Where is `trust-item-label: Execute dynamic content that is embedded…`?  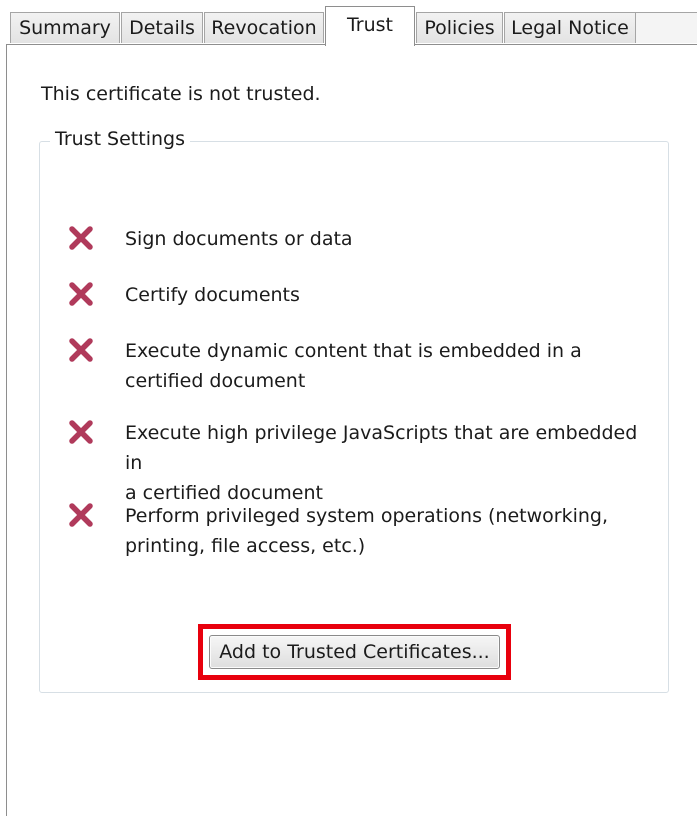 trust-item-label: Execute dynamic content that is embedded… is located at coordinates (353, 366).